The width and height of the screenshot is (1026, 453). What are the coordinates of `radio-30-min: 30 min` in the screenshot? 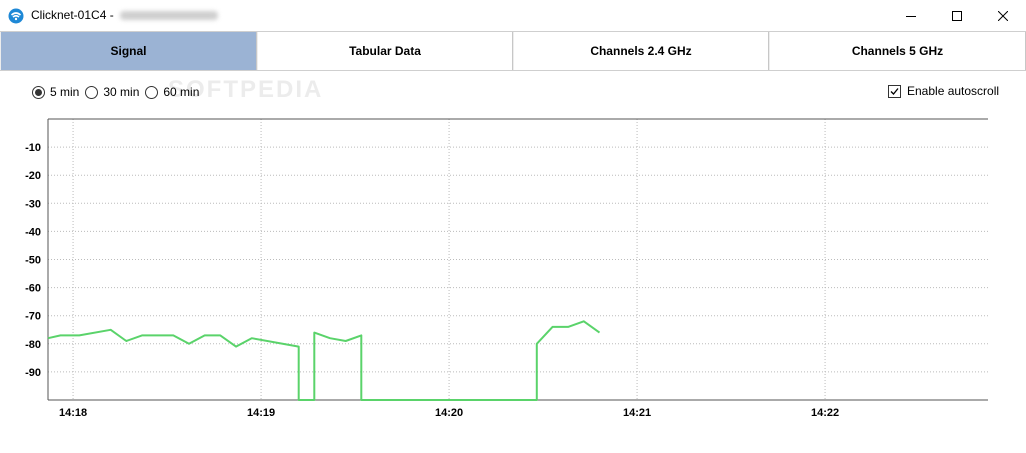 It's located at (112, 92).